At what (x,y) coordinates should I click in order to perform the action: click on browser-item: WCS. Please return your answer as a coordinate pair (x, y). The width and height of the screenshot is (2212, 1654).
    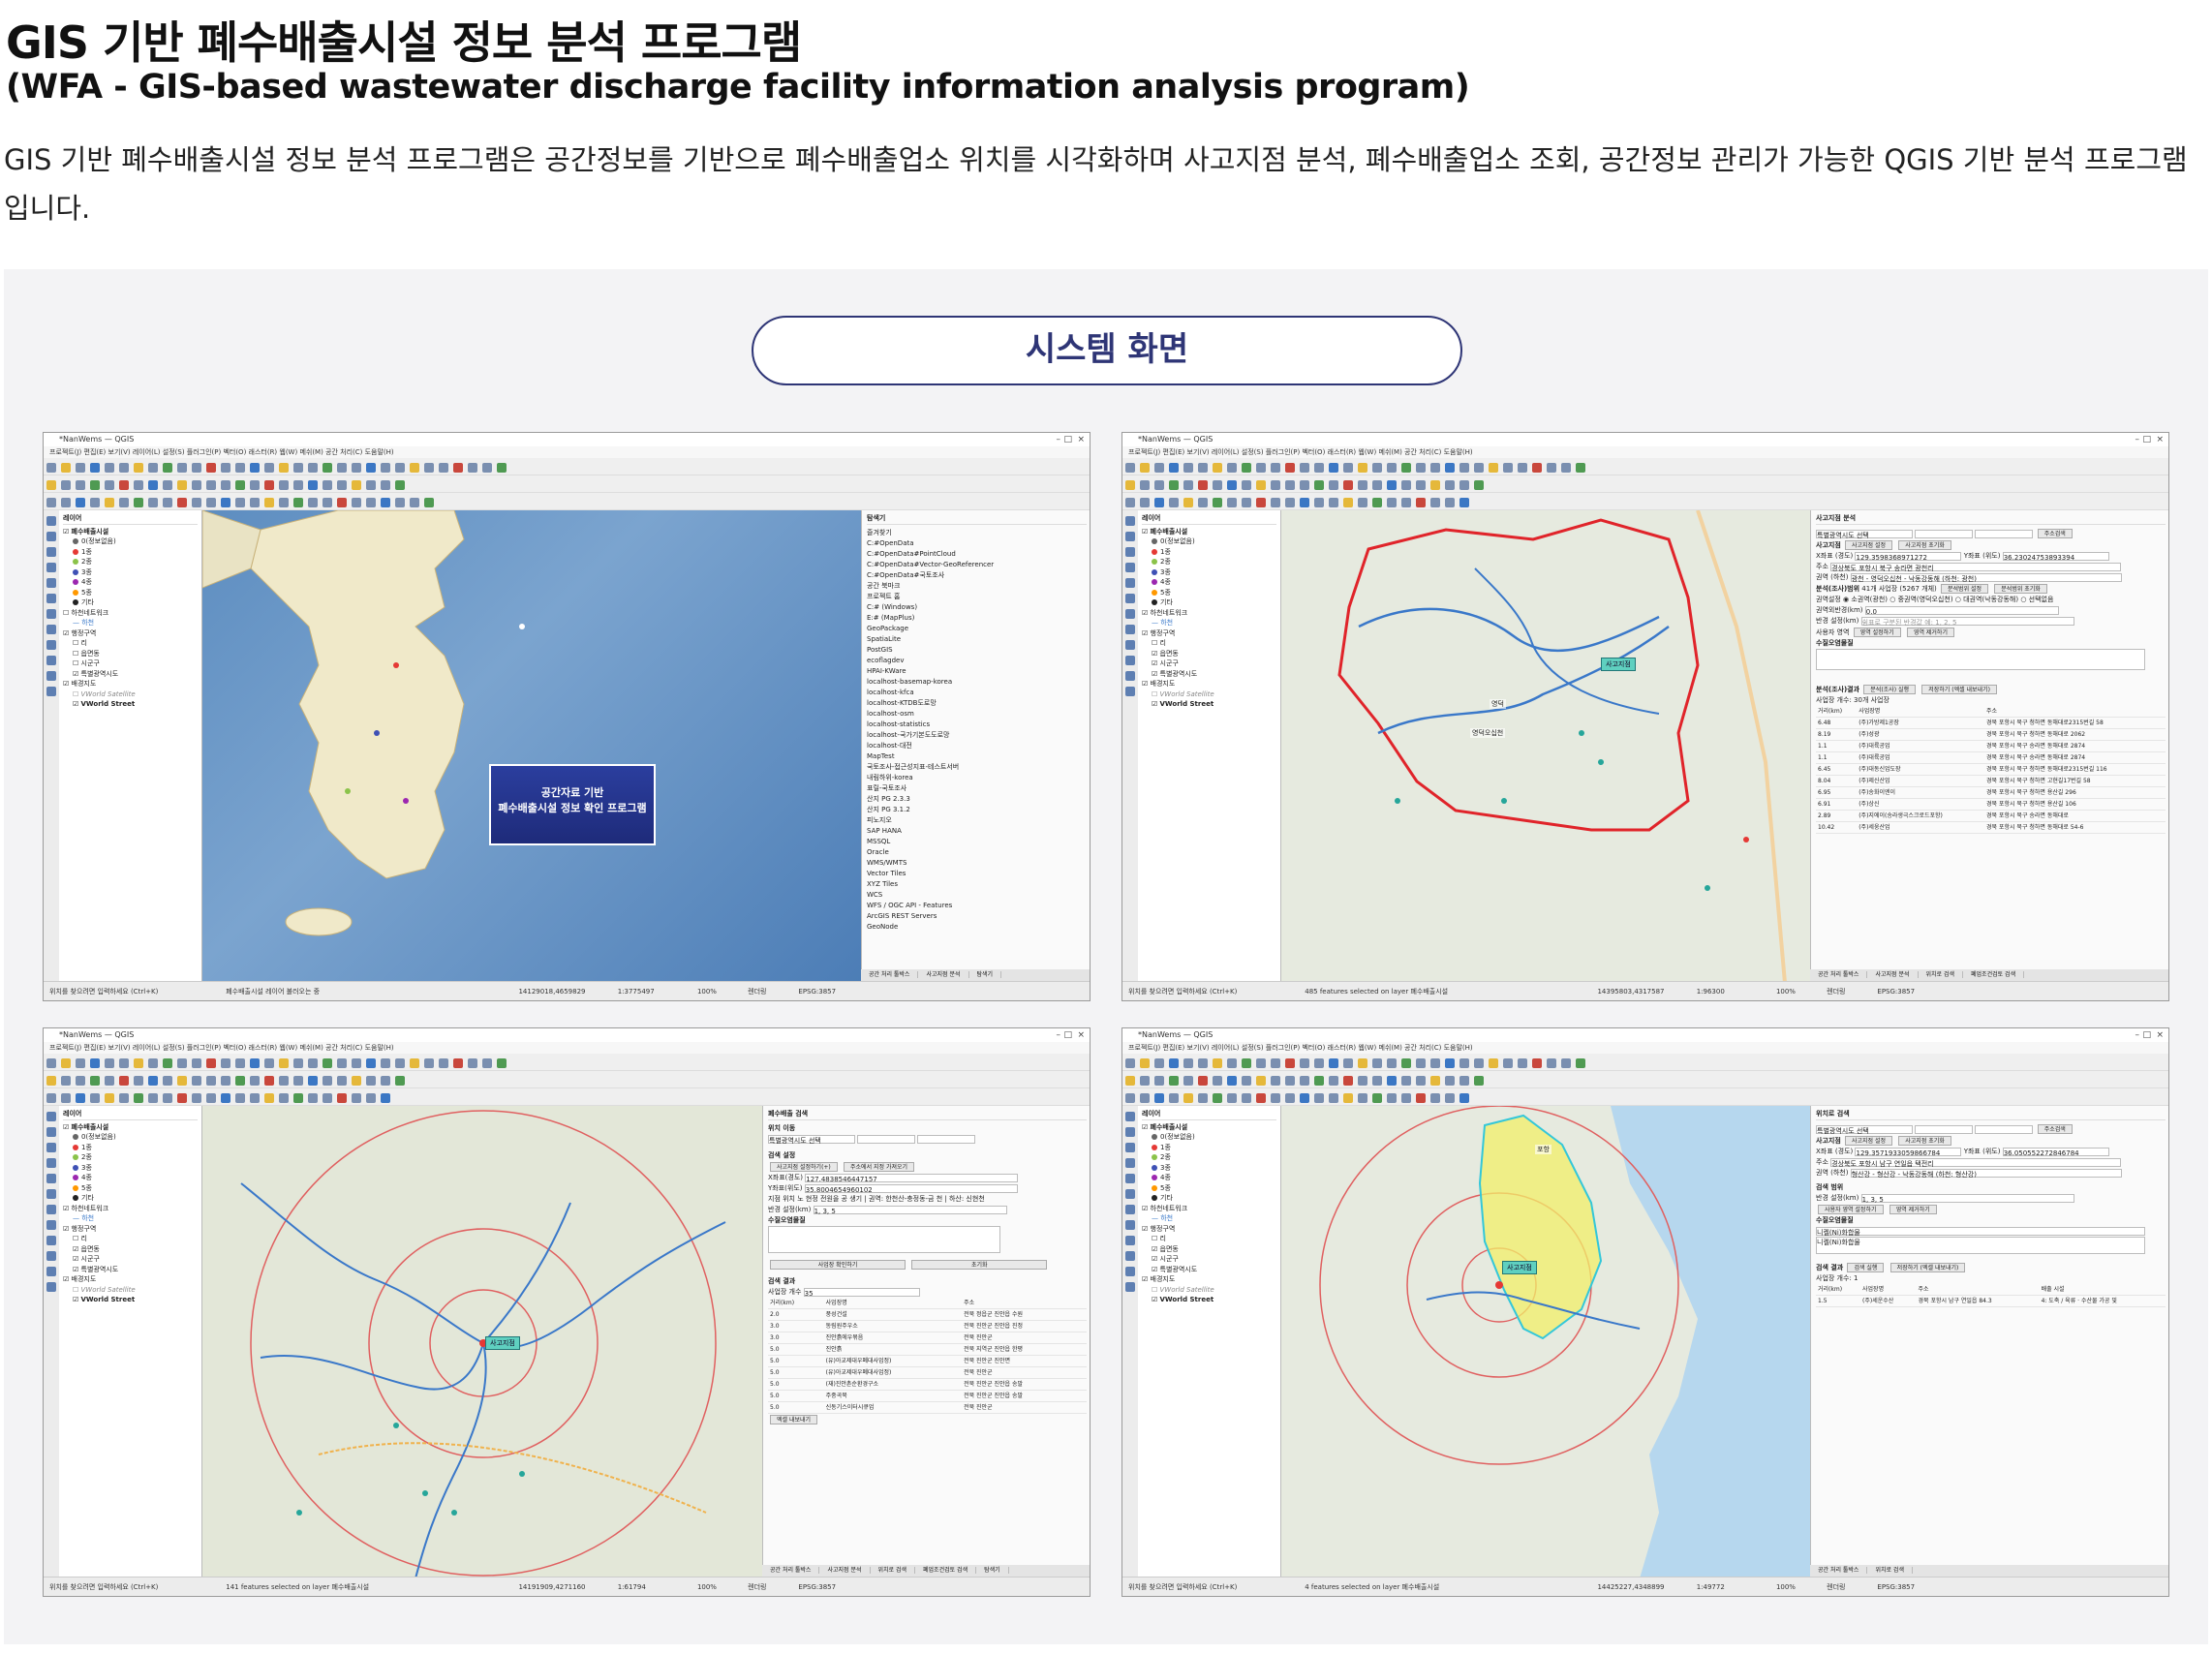
    Looking at the image, I should click on (977, 895).